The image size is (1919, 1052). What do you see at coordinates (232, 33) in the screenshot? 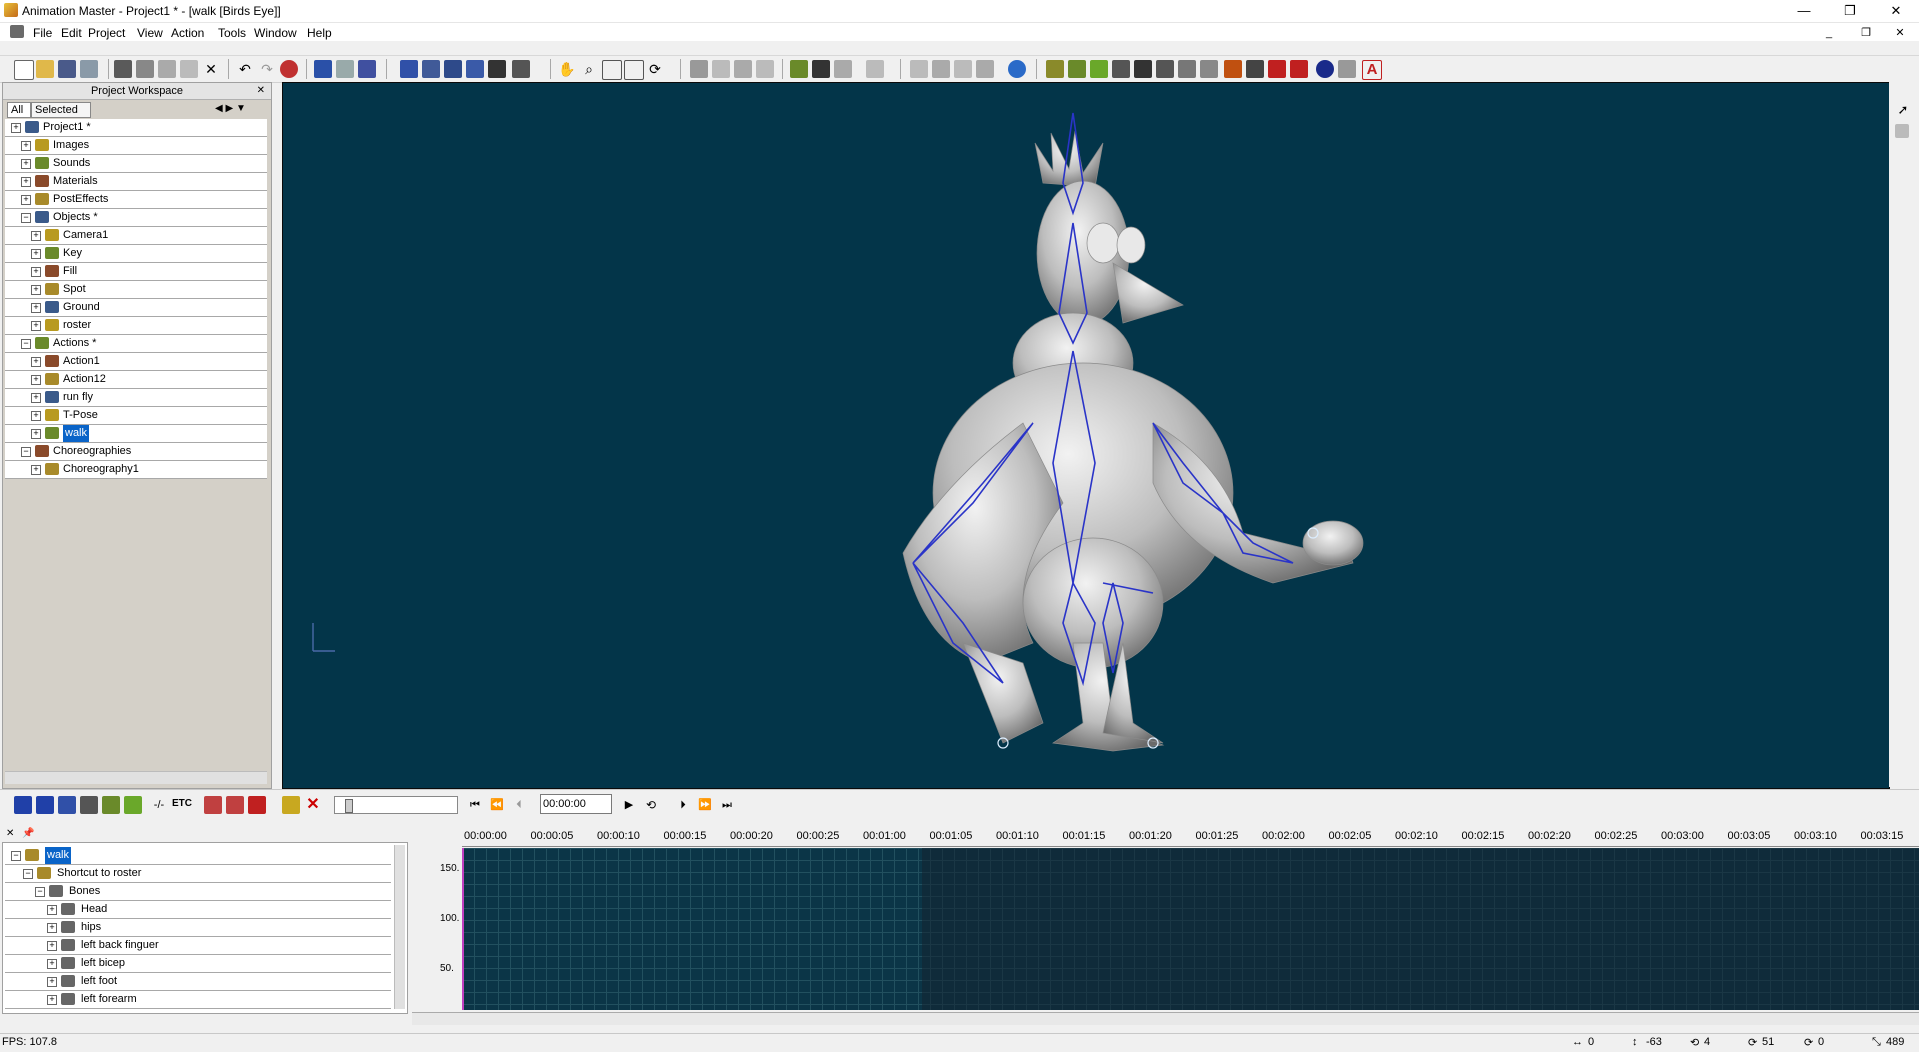
I see `menu-tools: Tools` at bounding box center [232, 33].